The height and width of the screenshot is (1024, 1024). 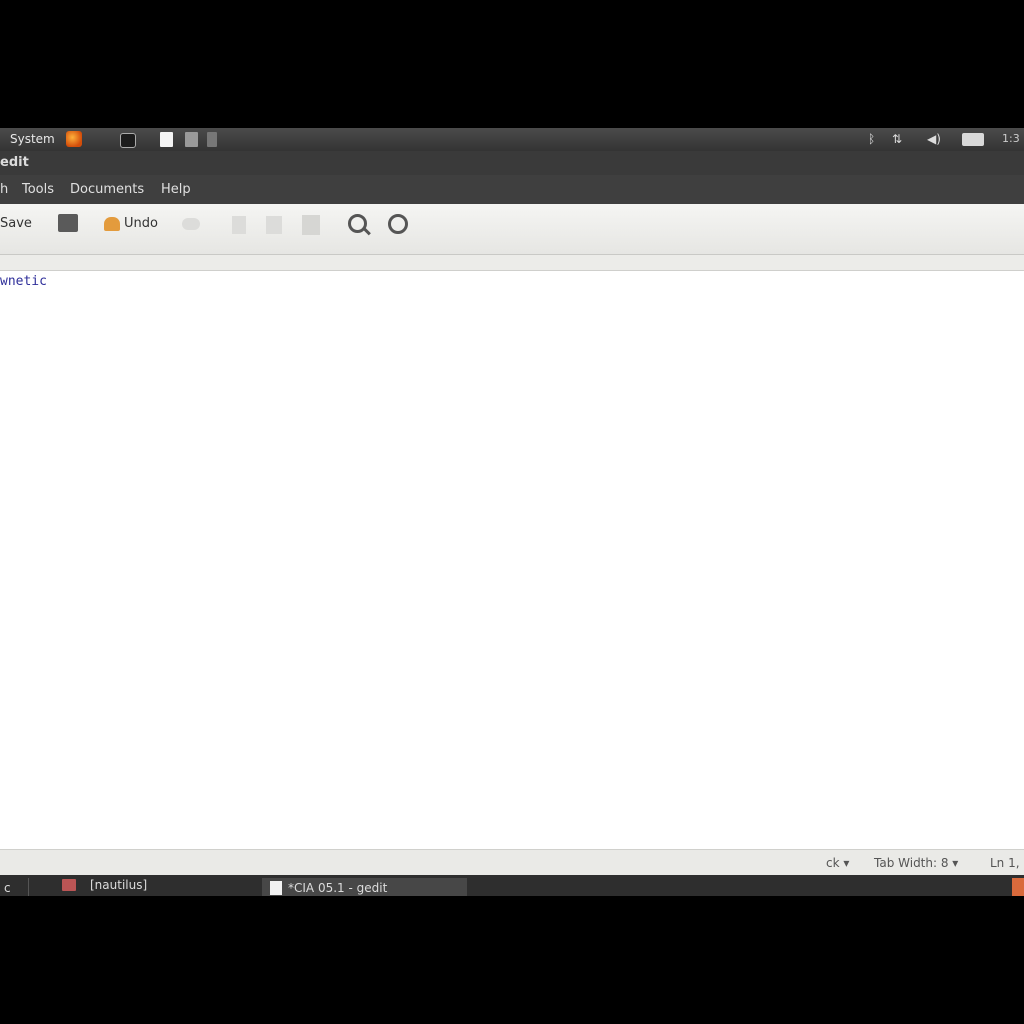 I want to click on undo-icon, so click(x=112, y=224).